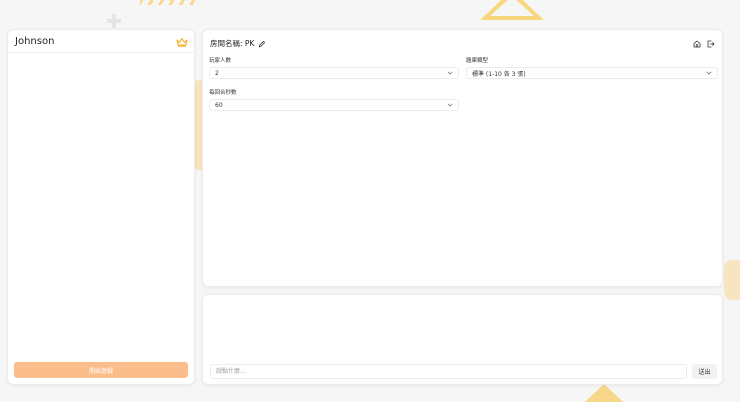 This screenshot has height=402, width=740. I want to click on round-seconds-value: 60, so click(219, 105).